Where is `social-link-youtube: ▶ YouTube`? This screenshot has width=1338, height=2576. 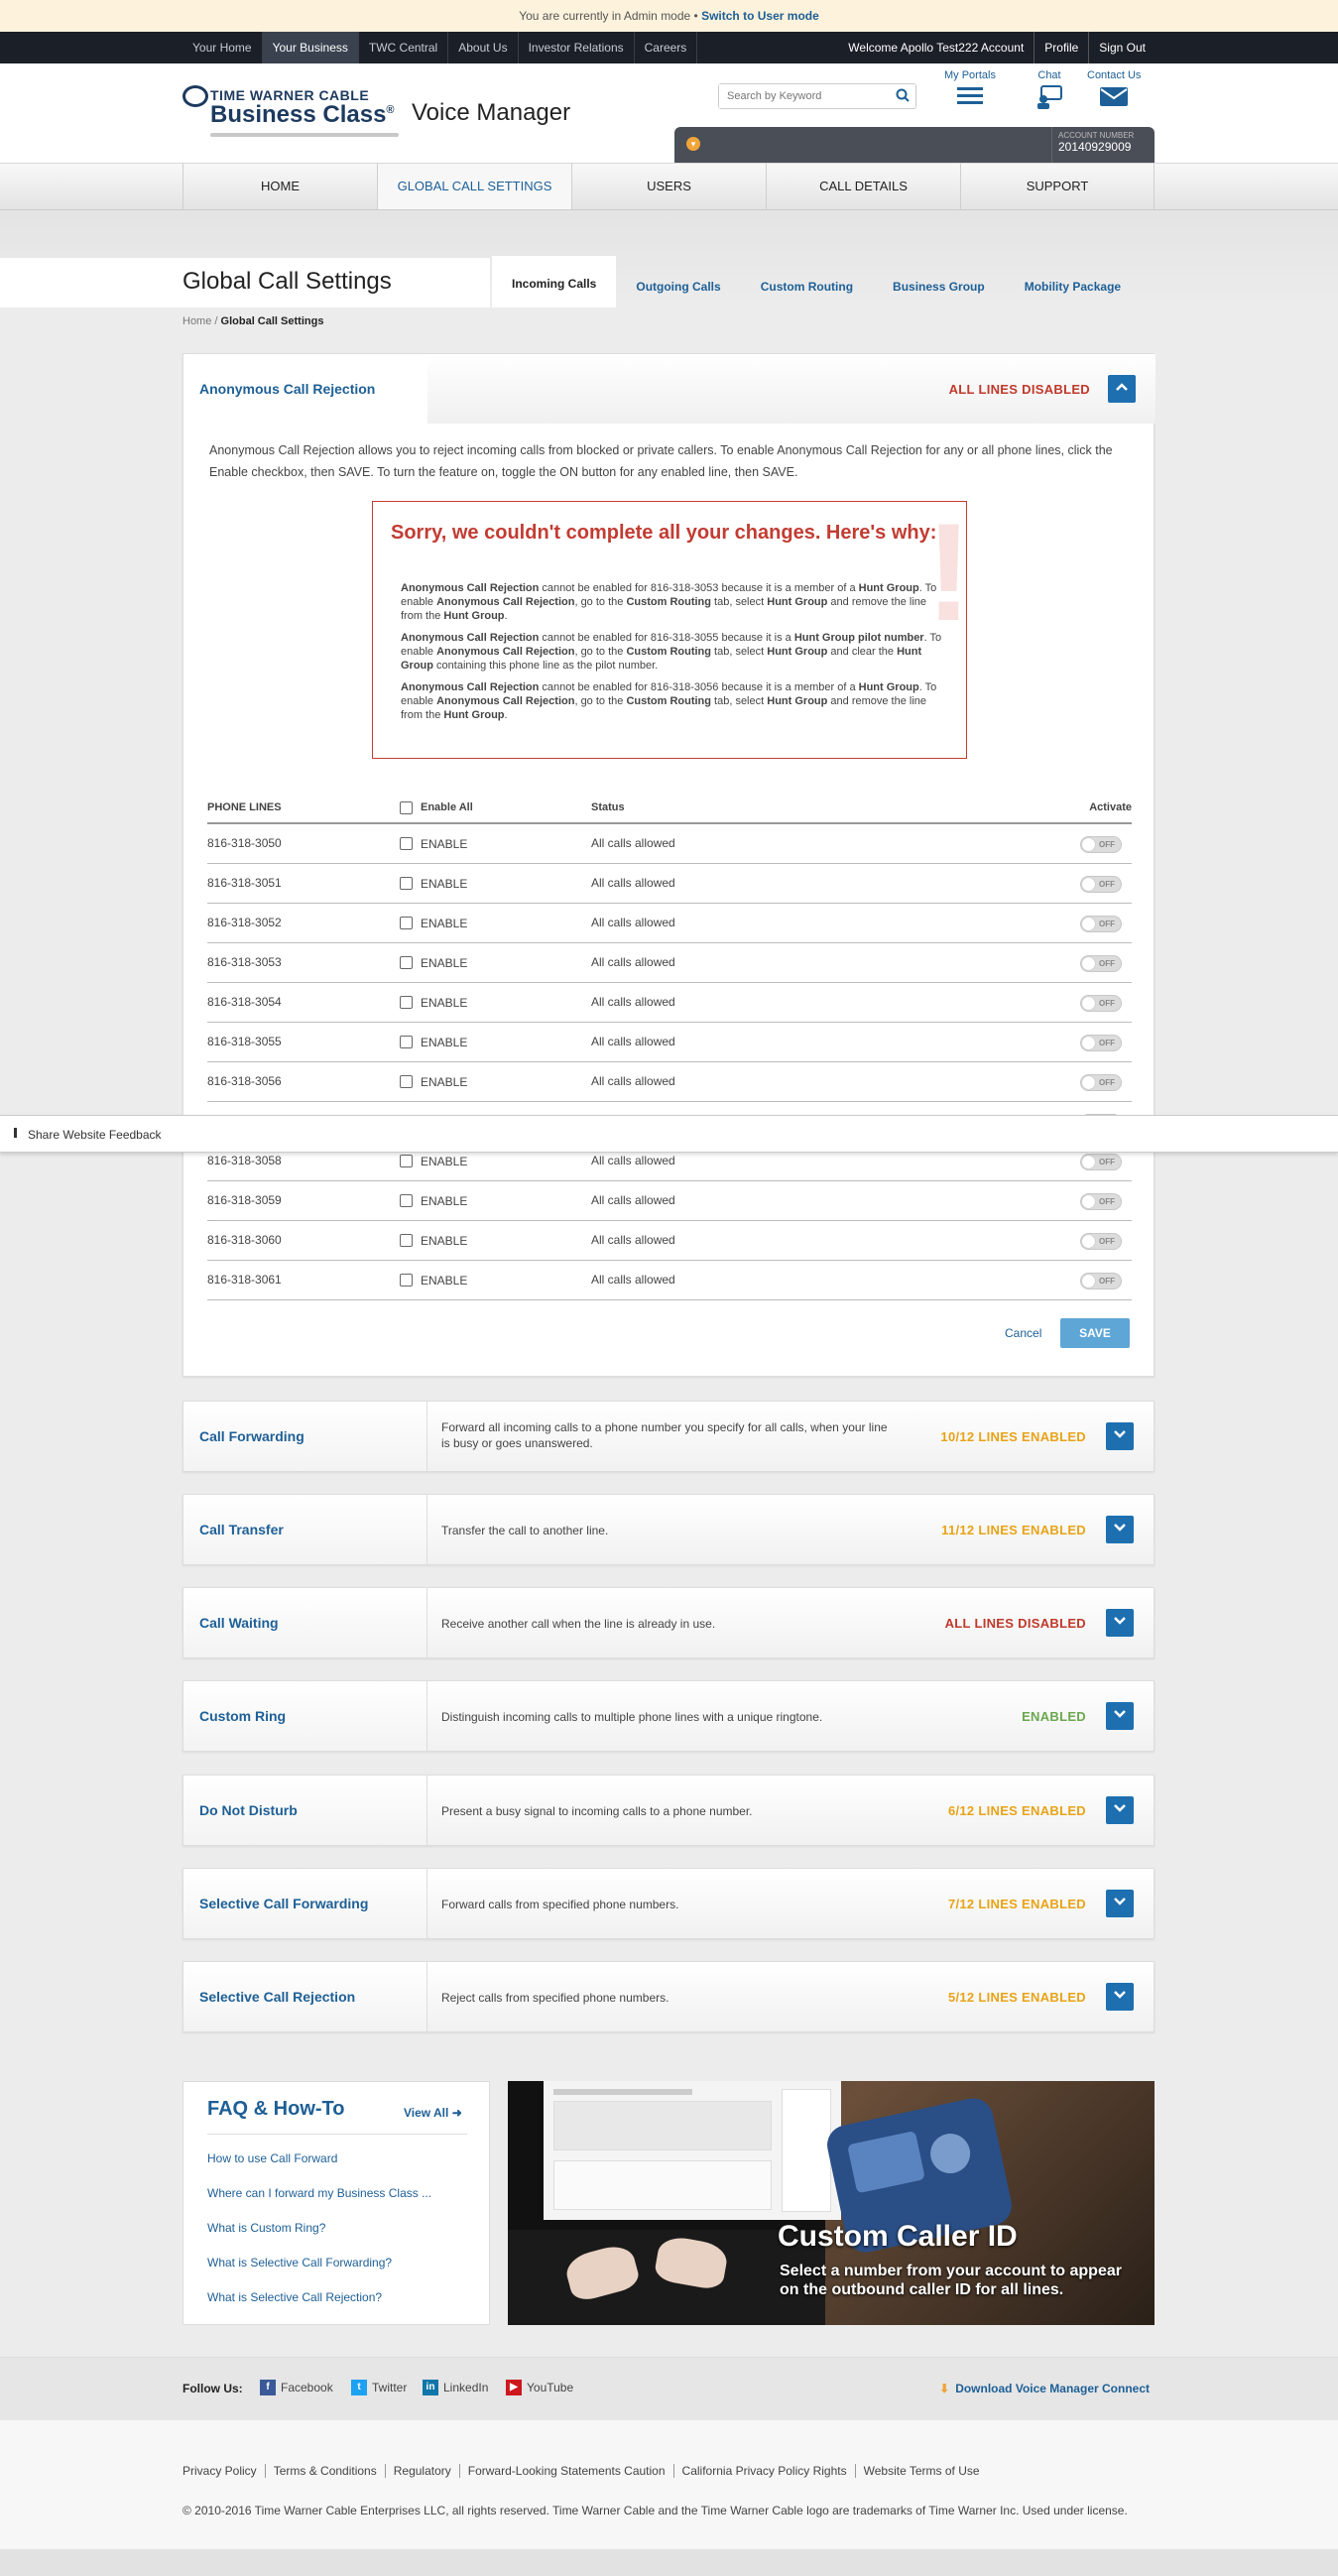
social-link-youtube: ▶ YouTube is located at coordinates (539, 2387).